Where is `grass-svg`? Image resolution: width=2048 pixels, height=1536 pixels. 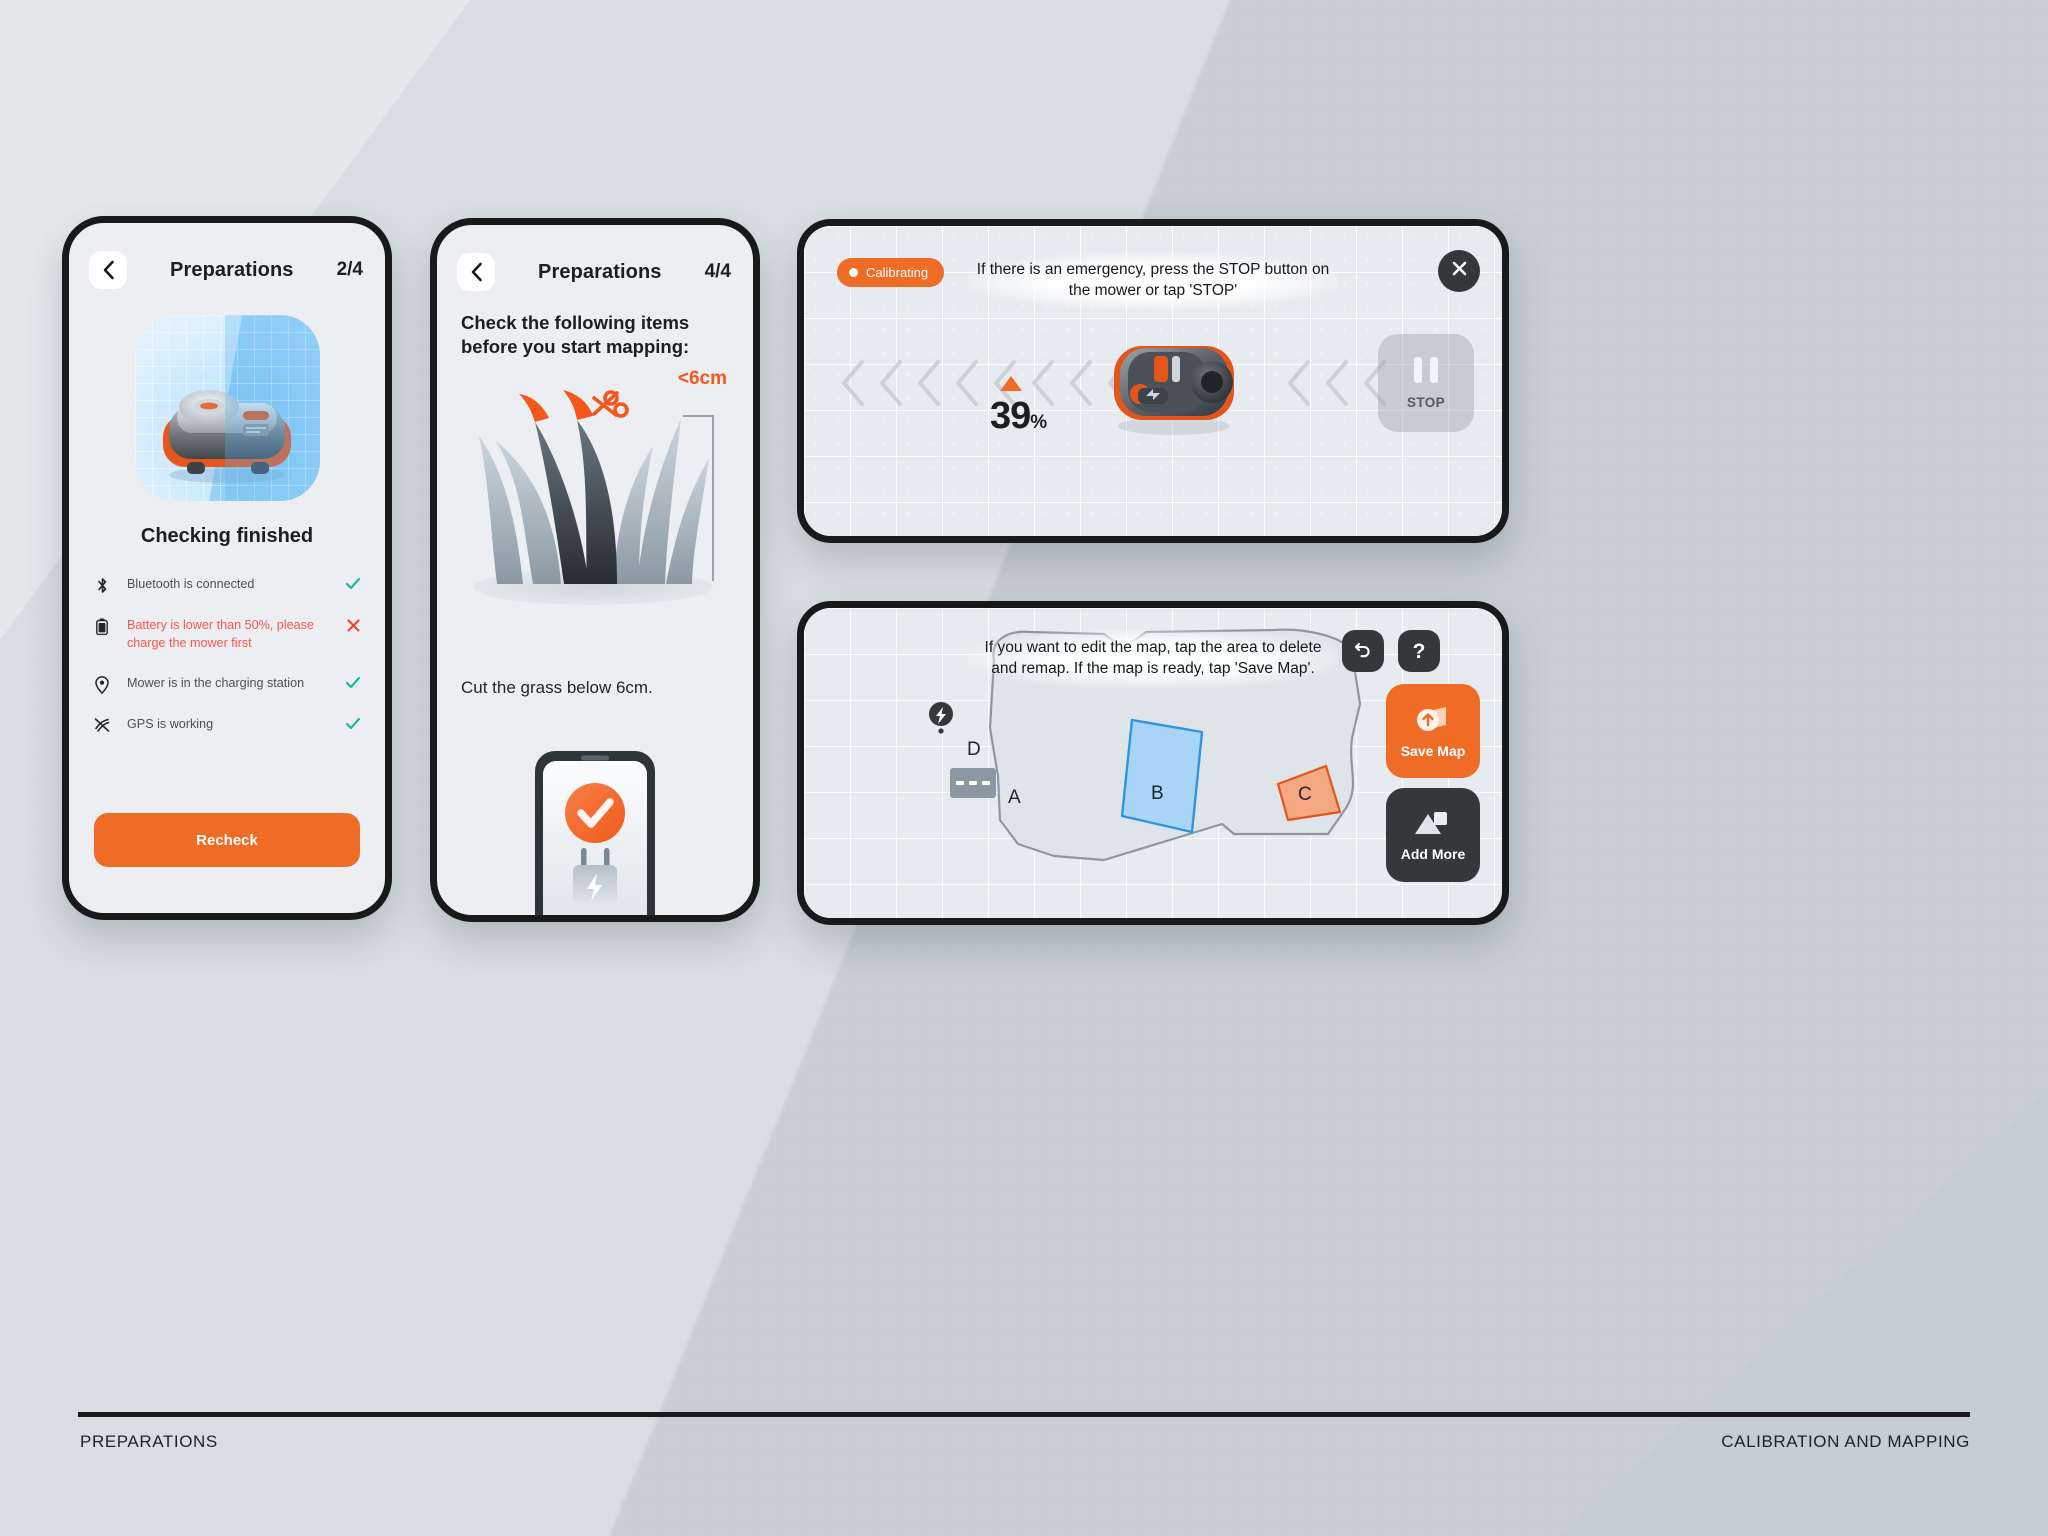
grass-svg is located at coordinates (593, 498).